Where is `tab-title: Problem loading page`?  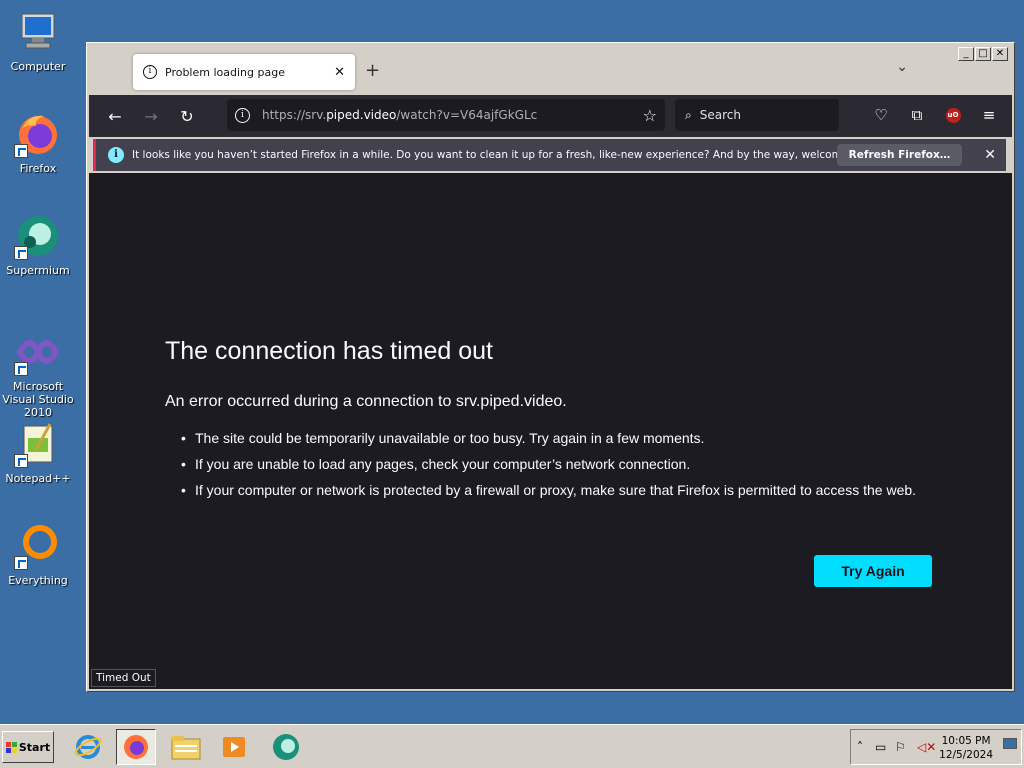 tab-title: Problem loading page is located at coordinates (225, 72).